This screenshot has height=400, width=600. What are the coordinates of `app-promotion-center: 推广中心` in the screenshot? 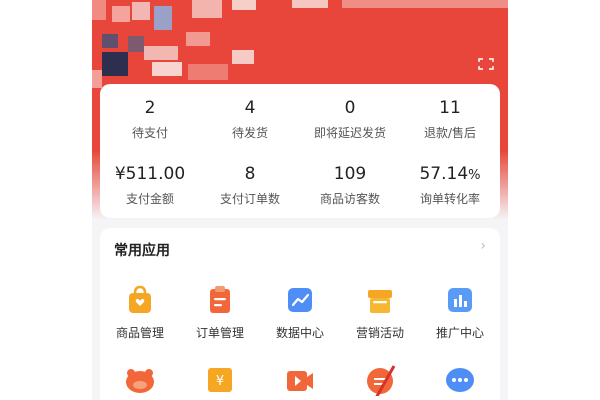 It's located at (460, 312).